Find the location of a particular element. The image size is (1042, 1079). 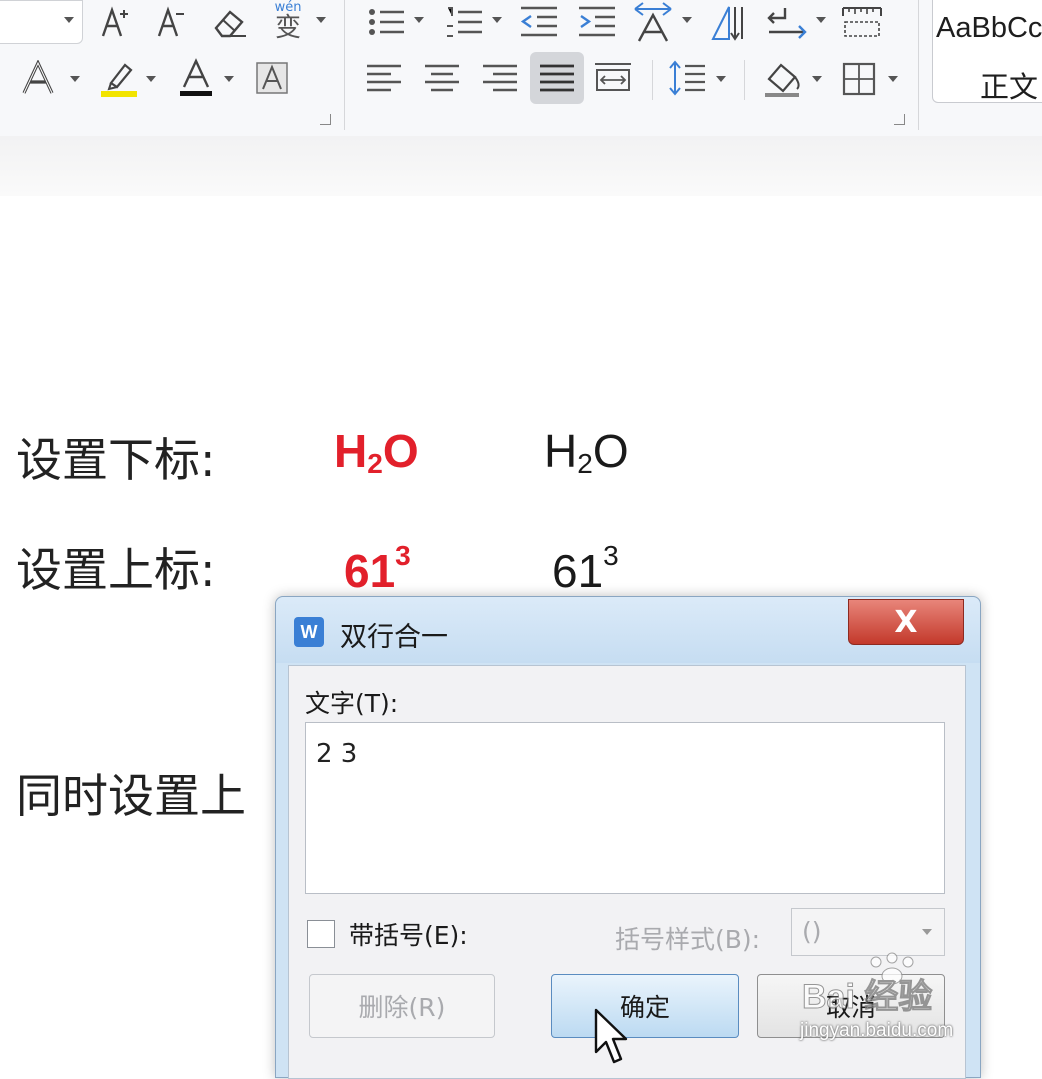

bracket-style-label: 括号样式(B): is located at coordinates (688, 939).